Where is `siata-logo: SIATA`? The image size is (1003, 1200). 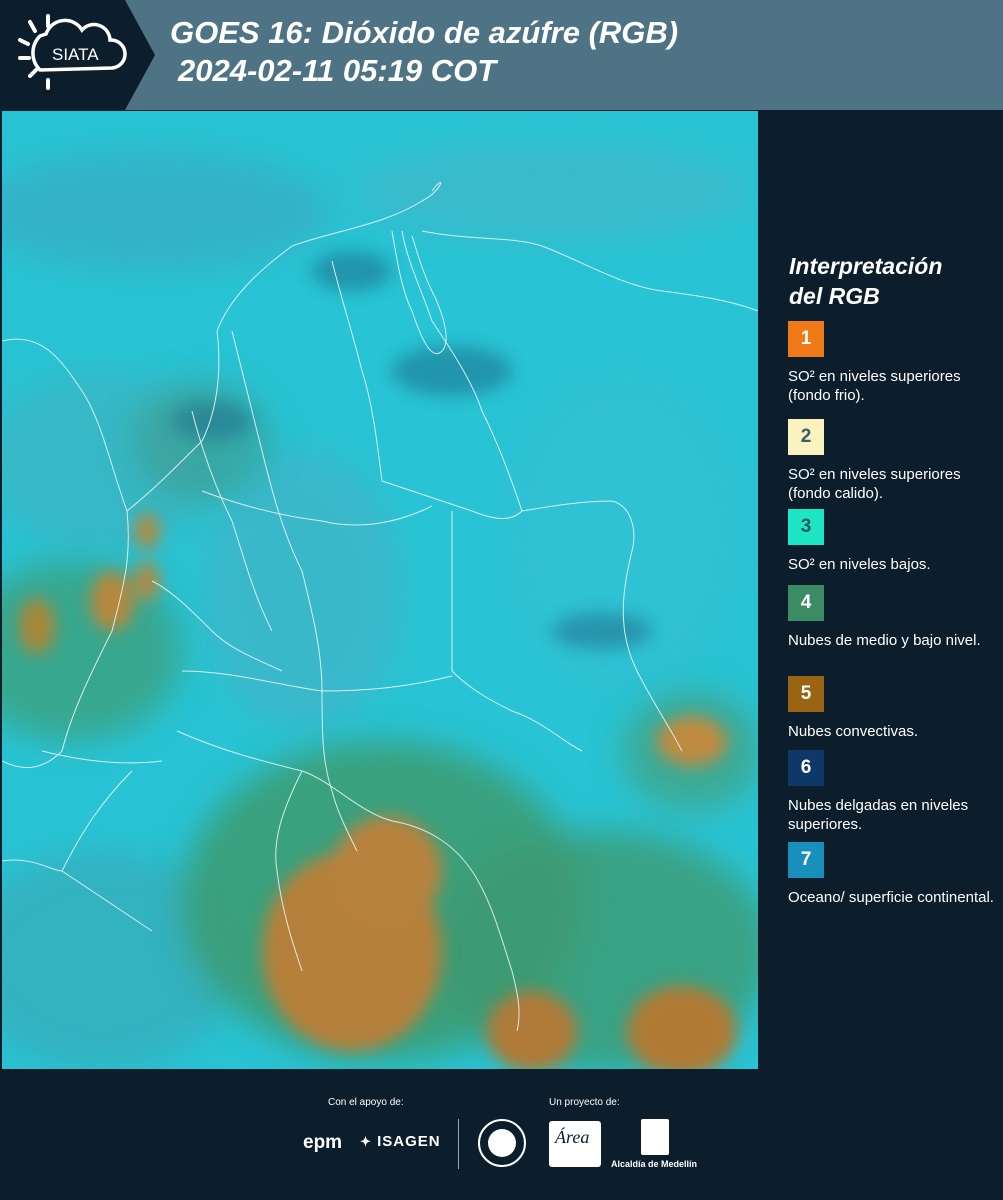
siata-logo: SIATA is located at coordinates (77, 55).